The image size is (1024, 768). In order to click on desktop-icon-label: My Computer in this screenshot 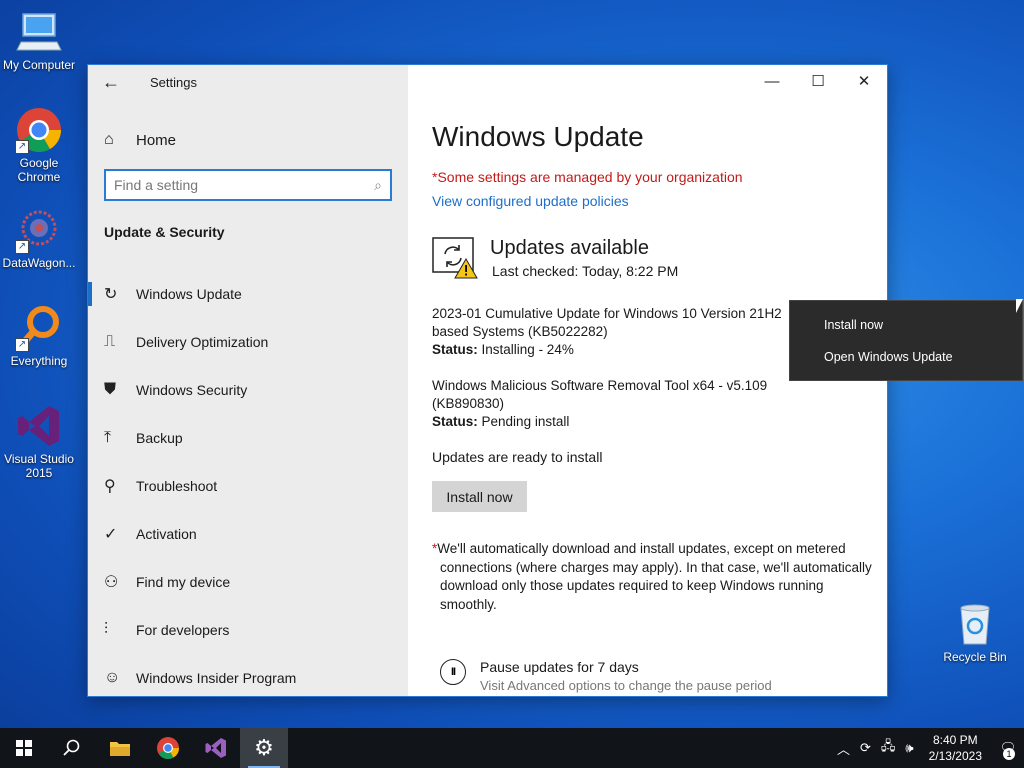, I will do `click(39, 65)`.